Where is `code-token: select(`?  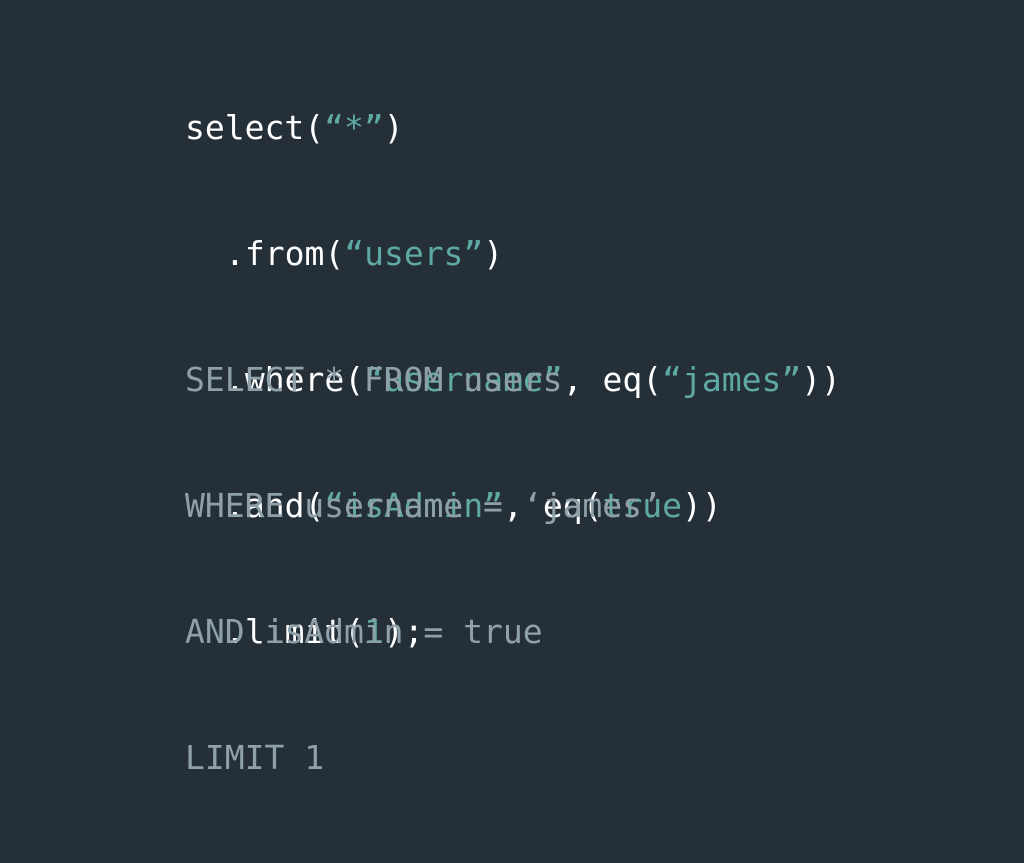
code-token: select( is located at coordinates (255, 127).